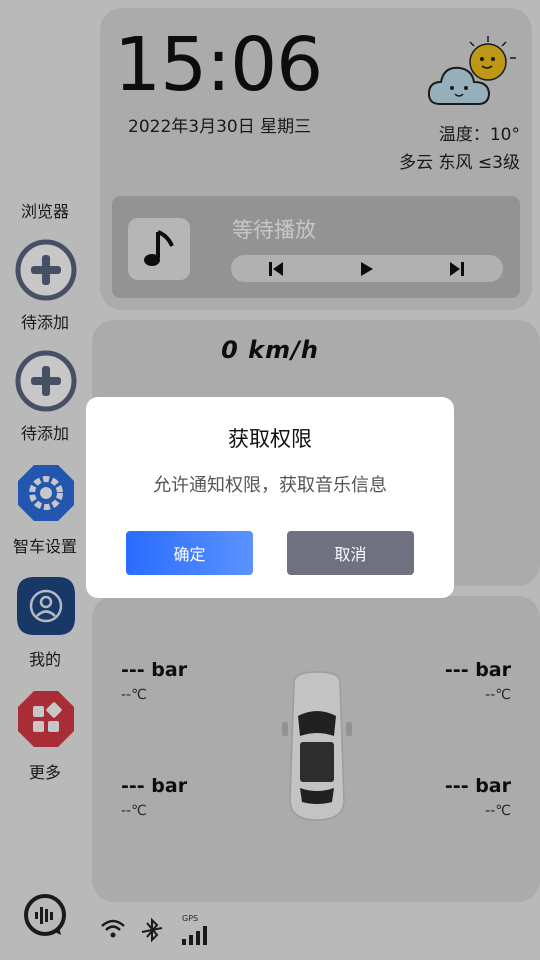  I want to click on permission-dialog: 获取权限 允许通知权限，获取音乐信息 确定 取消, so click(270, 497).